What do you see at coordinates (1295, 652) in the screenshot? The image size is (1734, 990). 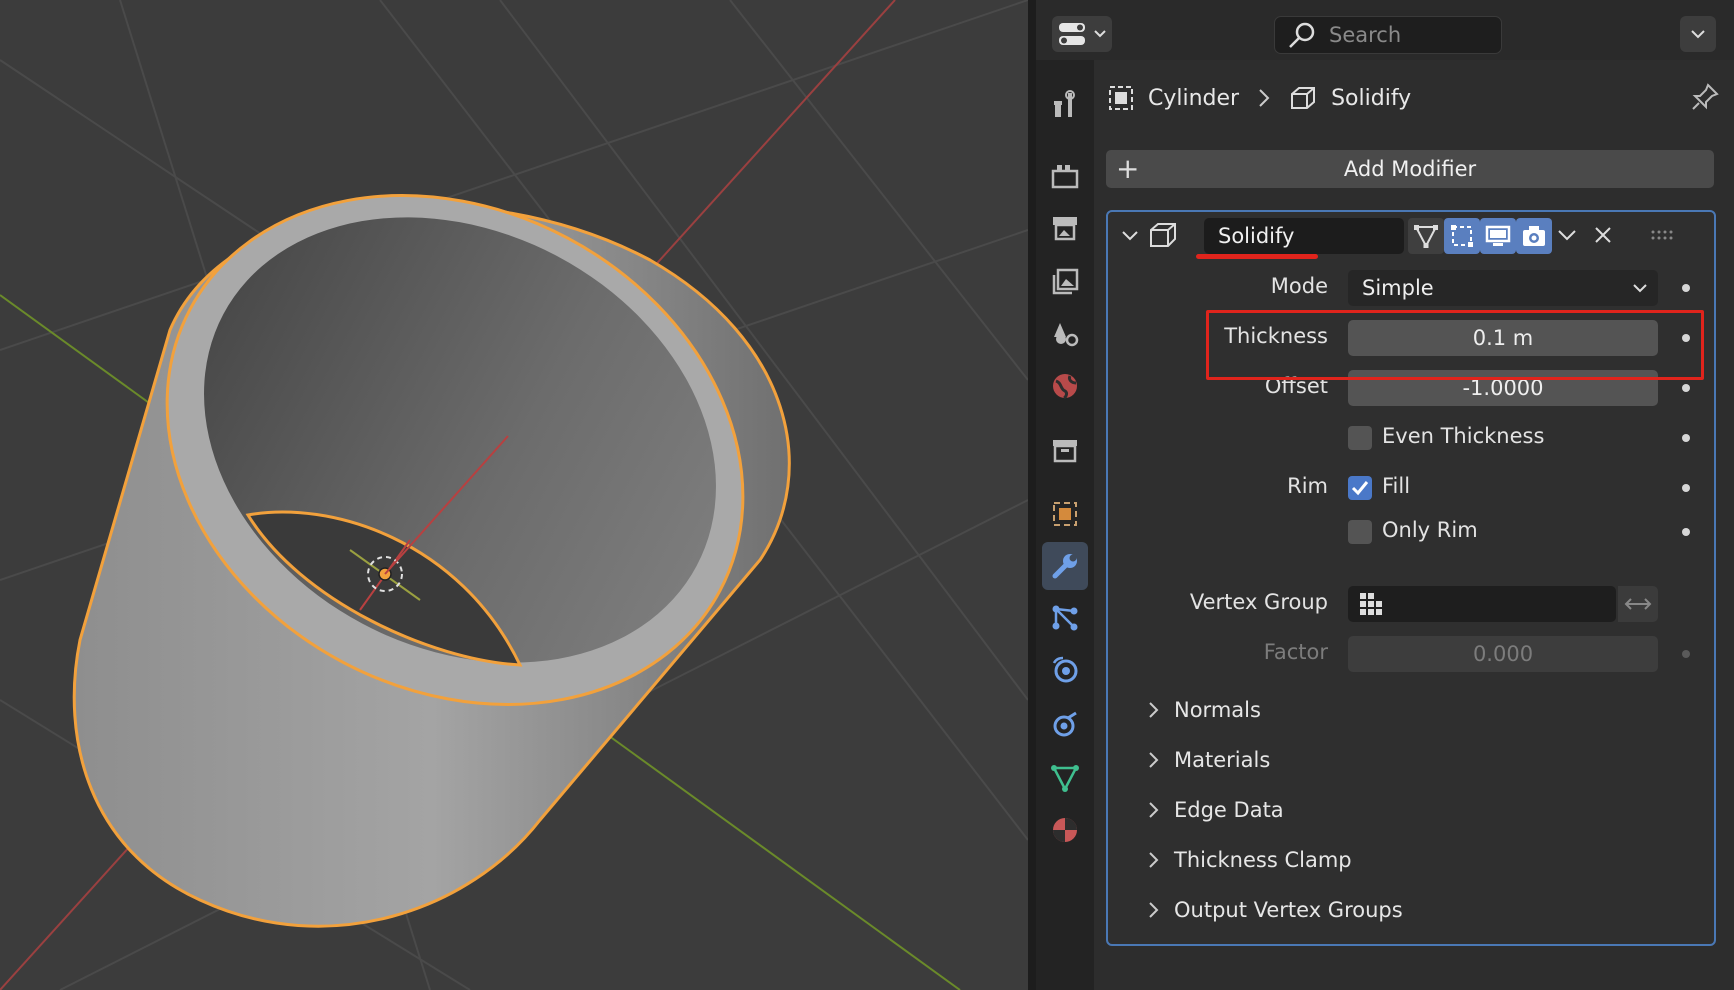 I see `factor-label: Factor` at bounding box center [1295, 652].